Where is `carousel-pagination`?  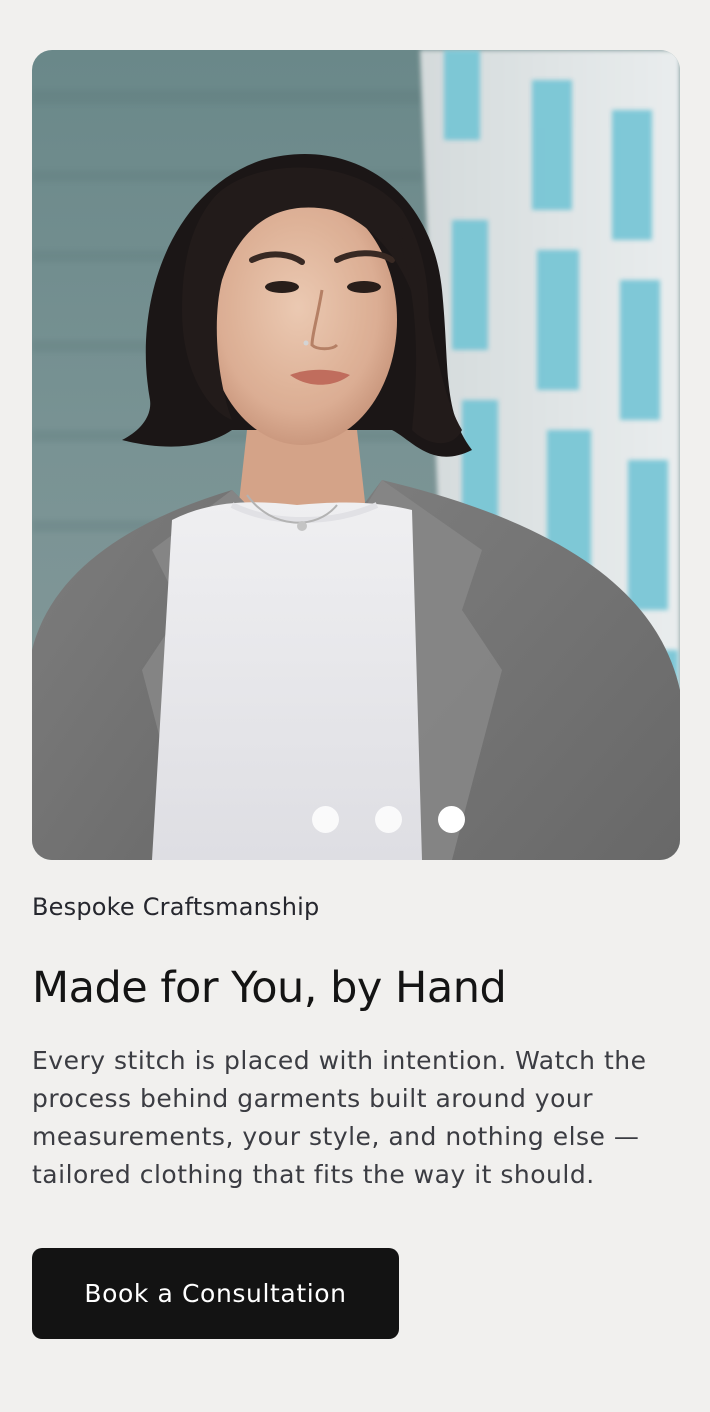 carousel-pagination is located at coordinates (356, 820).